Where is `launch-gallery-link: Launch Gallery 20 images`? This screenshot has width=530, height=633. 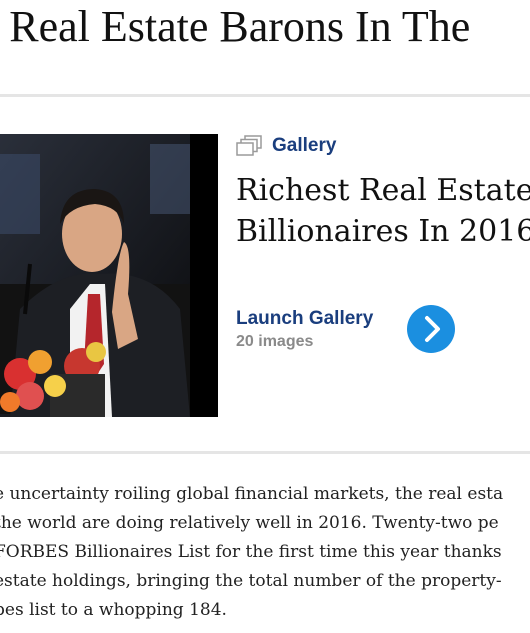
launch-gallery-link: Launch Gallery 20 images is located at coordinates (304, 329).